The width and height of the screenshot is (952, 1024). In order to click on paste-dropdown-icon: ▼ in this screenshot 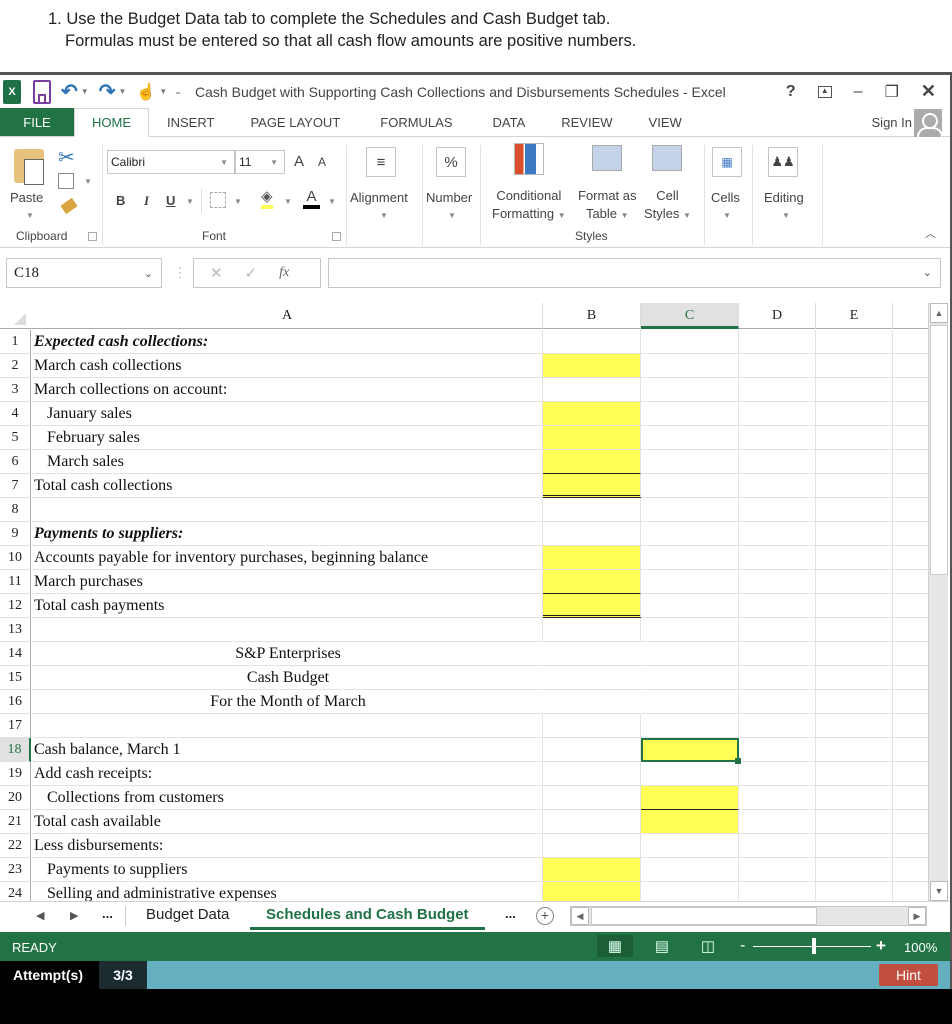, I will do `click(30, 216)`.